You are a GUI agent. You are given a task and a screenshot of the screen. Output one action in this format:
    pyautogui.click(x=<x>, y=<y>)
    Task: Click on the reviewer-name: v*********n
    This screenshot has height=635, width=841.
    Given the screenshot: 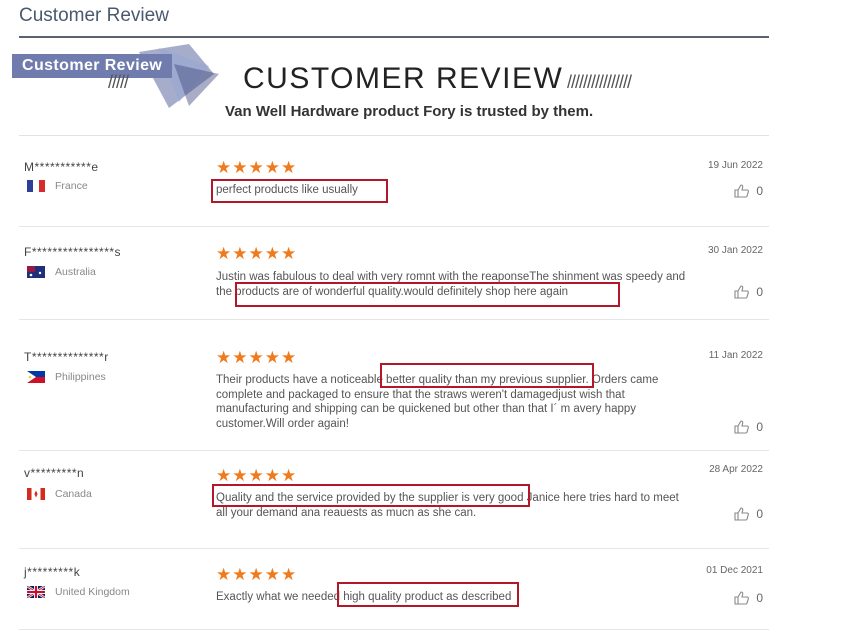 What is the action you would take?
    pyautogui.click(x=54, y=473)
    